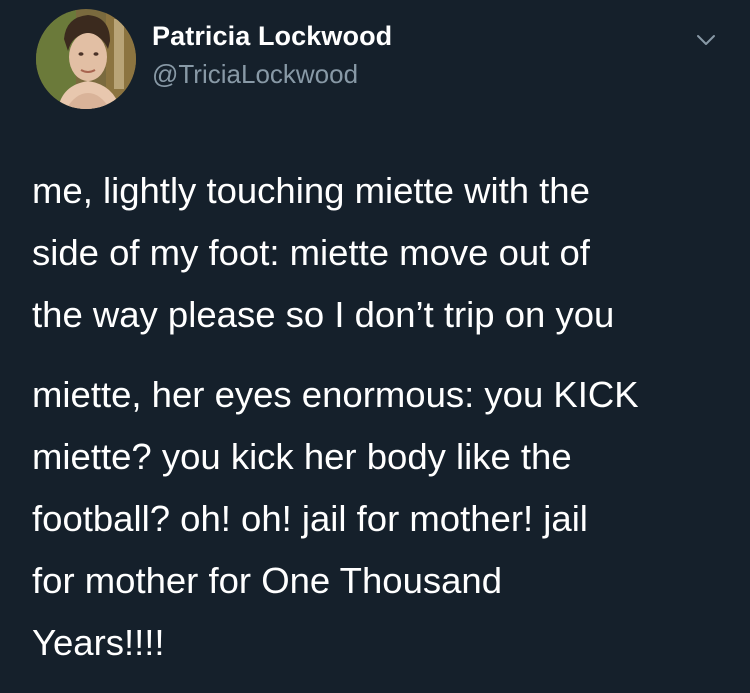 This screenshot has height=693, width=750. Describe the element at coordinates (272, 36) in the screenshot. I see `author-display-name: Patricia Lockwood` at that location.